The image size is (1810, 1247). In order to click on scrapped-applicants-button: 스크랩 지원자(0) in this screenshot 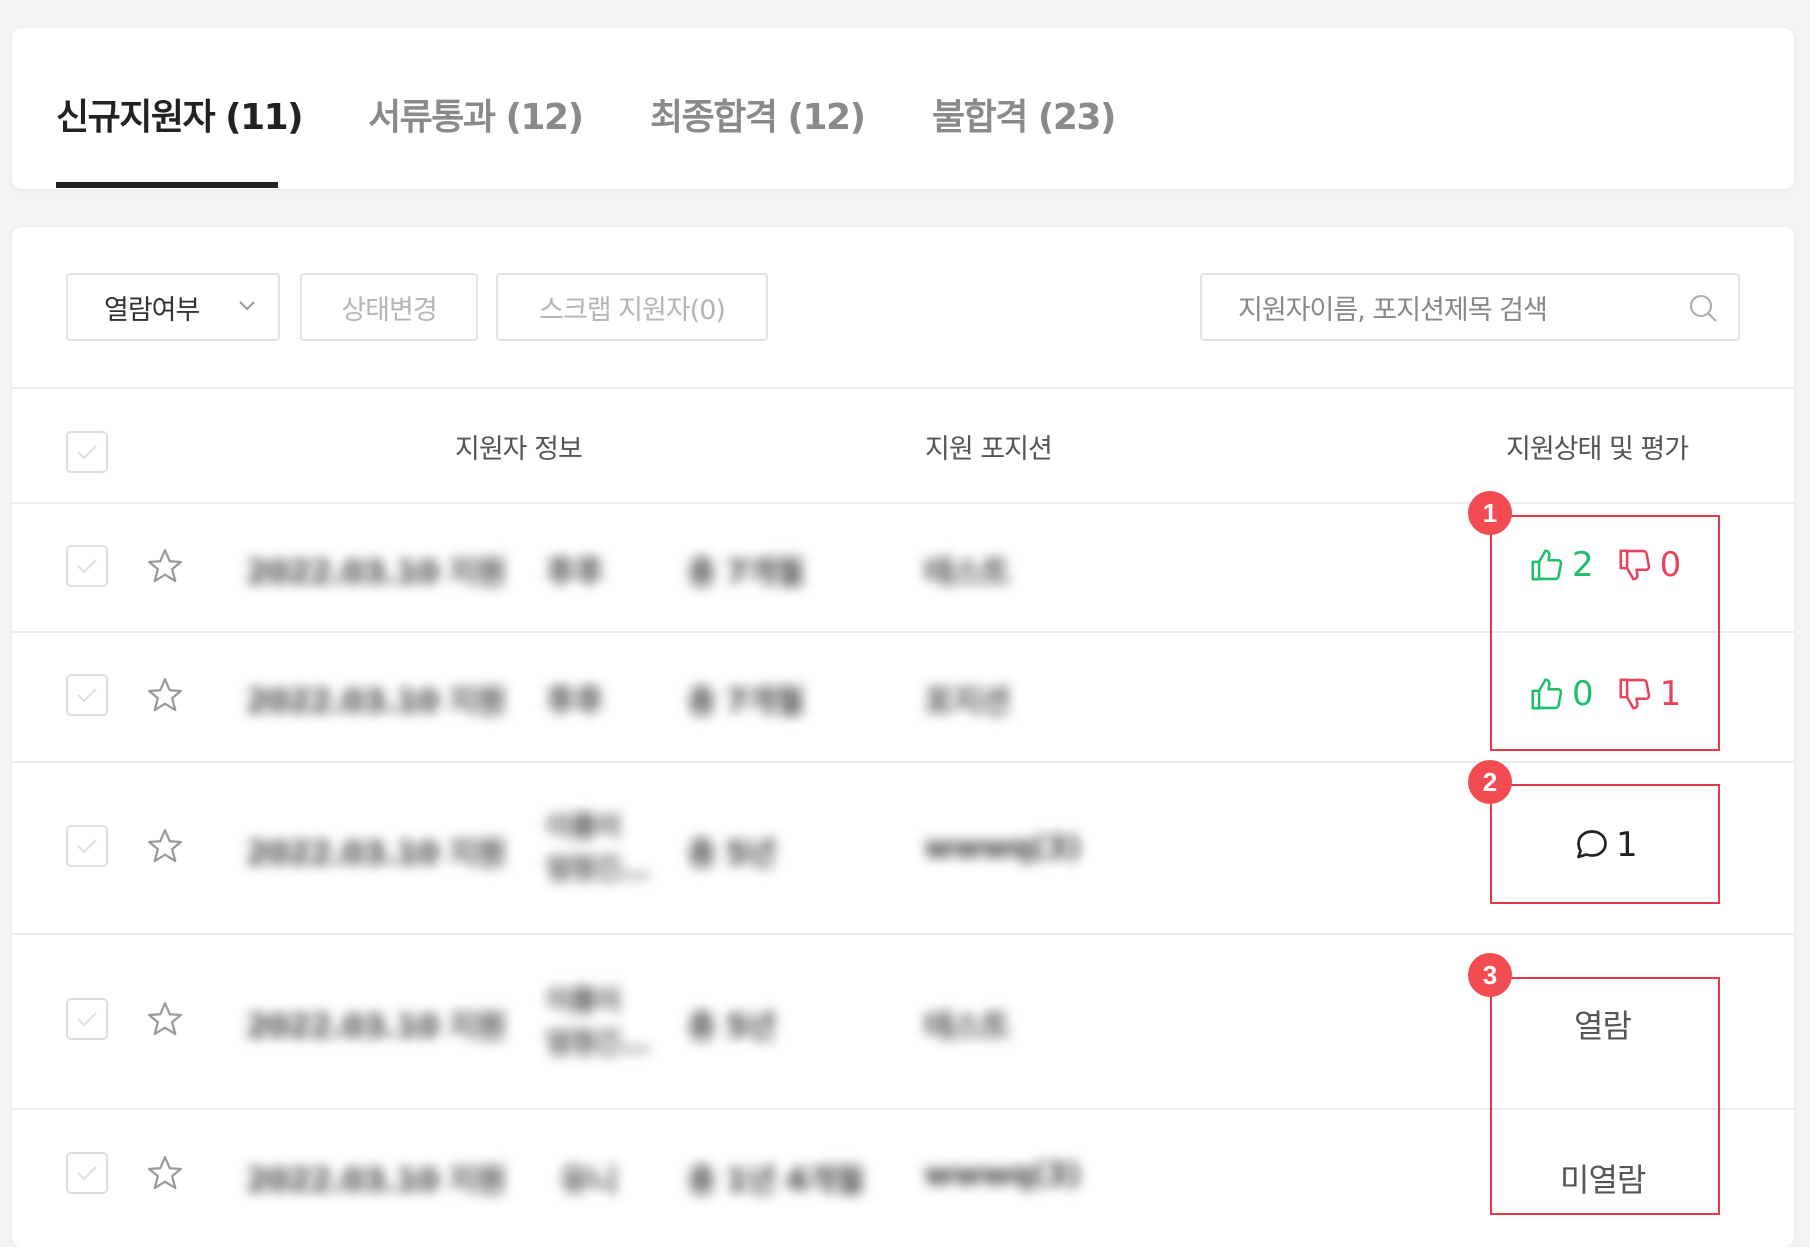, I will do `click(632, 307)`.